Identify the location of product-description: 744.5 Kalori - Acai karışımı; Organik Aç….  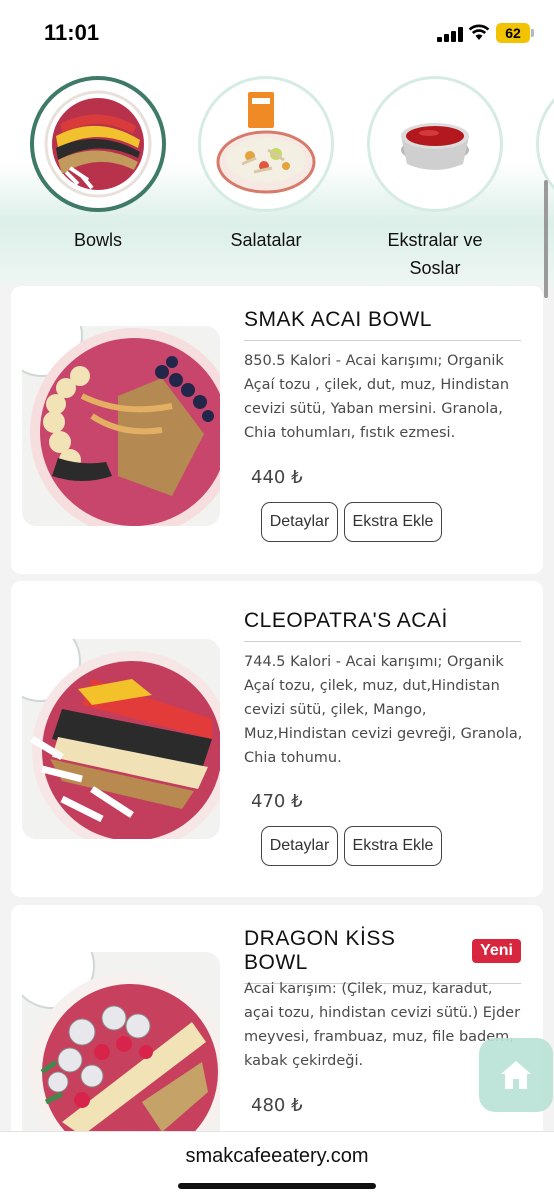
(383, 710).